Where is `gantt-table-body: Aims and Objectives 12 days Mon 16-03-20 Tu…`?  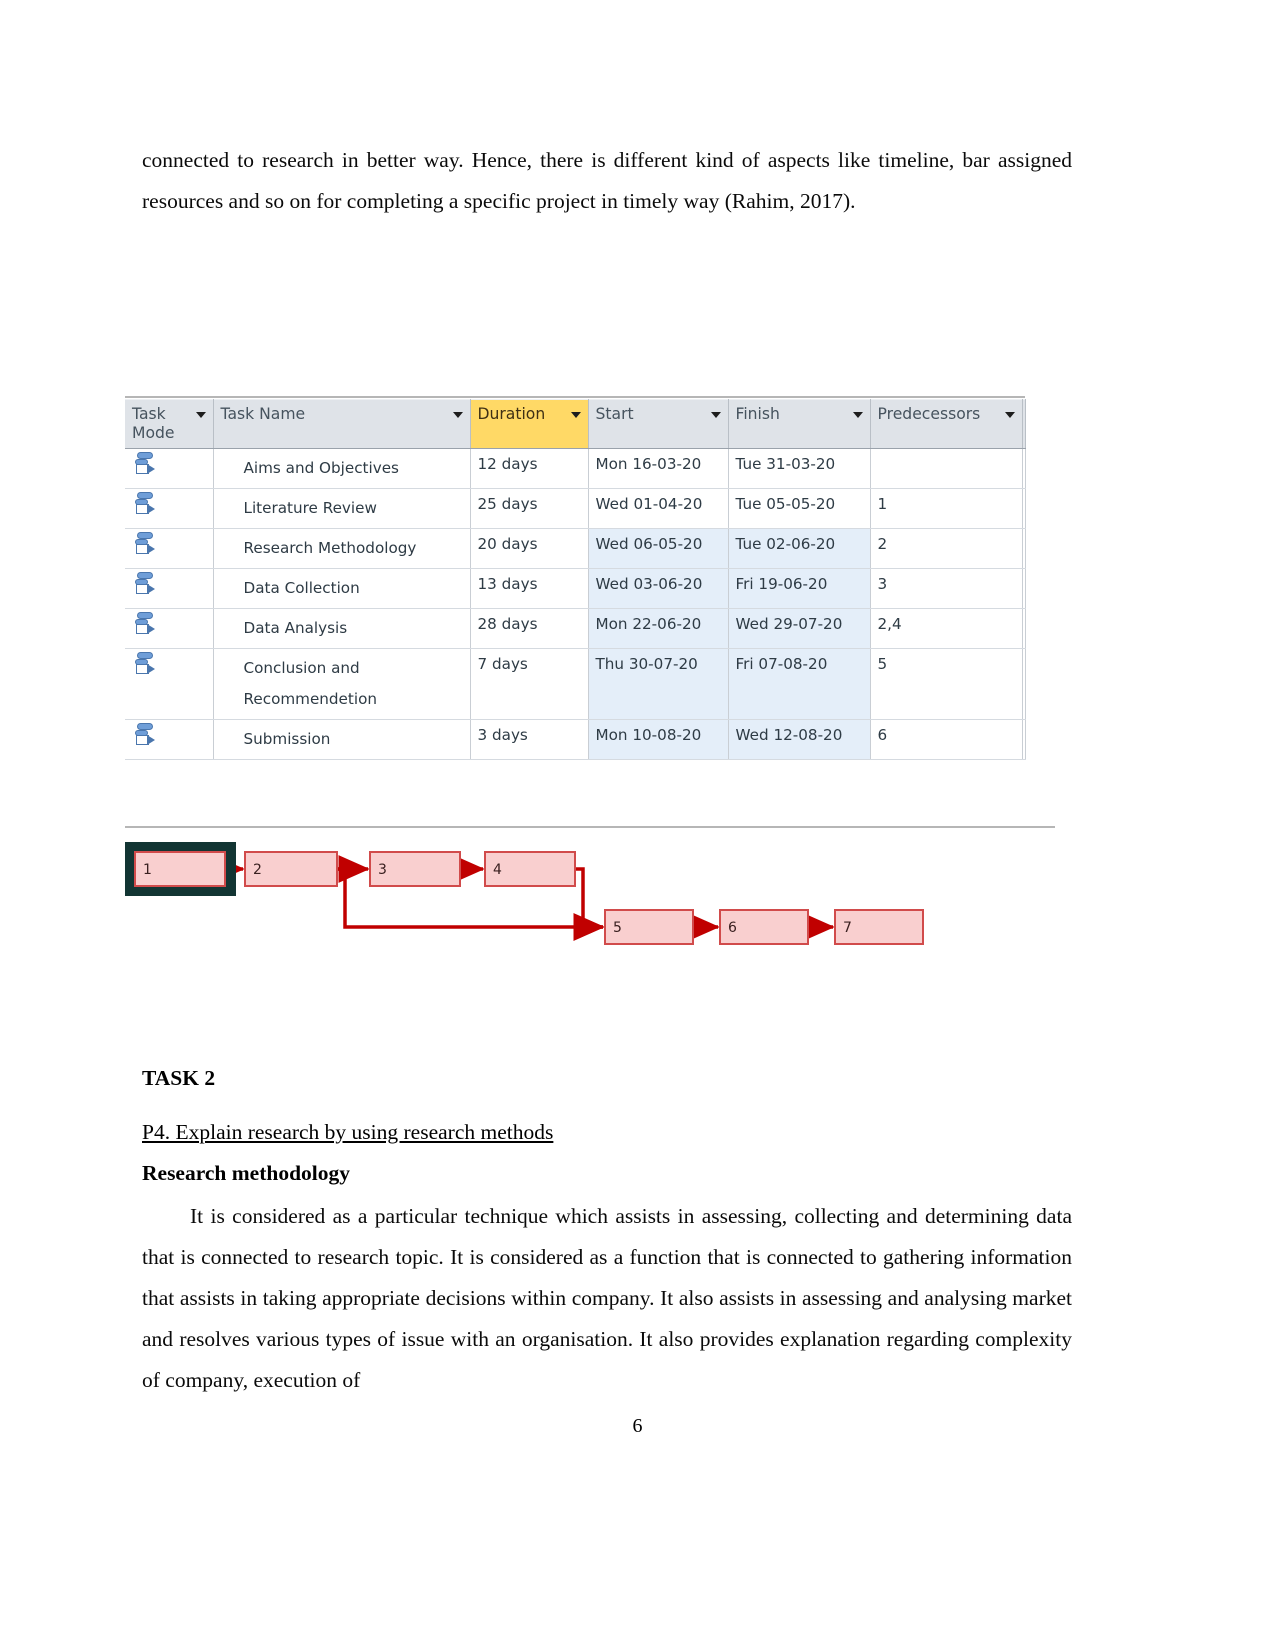
gantt-table-body: Aims and Objectives 12 days Mon 16-03-20 Tu… is located at coordinates (575, 604).